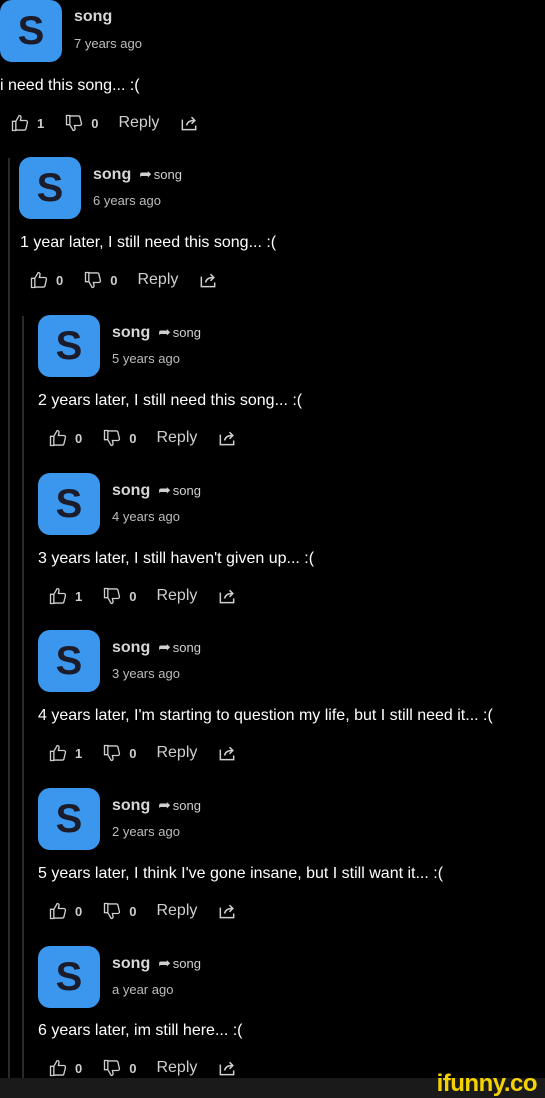 Image resolution: width=545 pixels, height=1098 pixels. What do you see at coordinates (487, 1083) in the screenshot?
I see `ifunny-watermark: ifunny.co` at bounding box center [487, 1083].